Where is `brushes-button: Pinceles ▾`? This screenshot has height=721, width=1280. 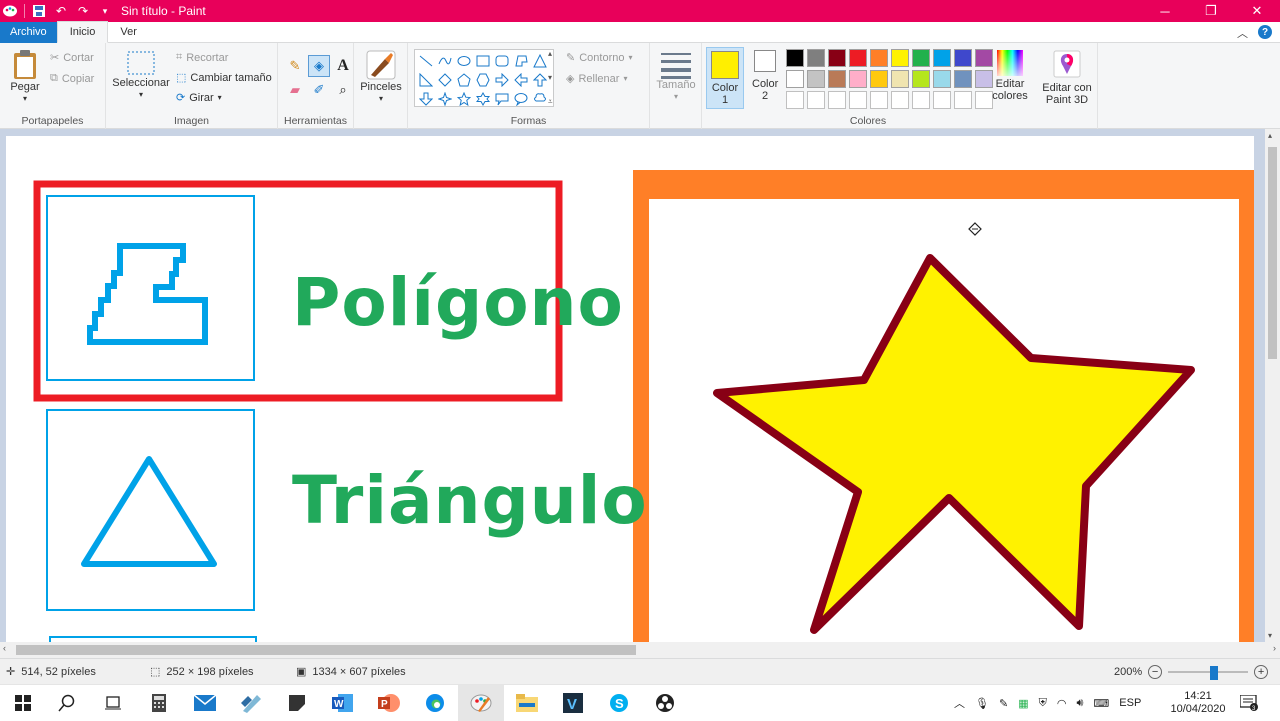
brushes-button: Pinceles ▾ is located at coordinates (381, 77).